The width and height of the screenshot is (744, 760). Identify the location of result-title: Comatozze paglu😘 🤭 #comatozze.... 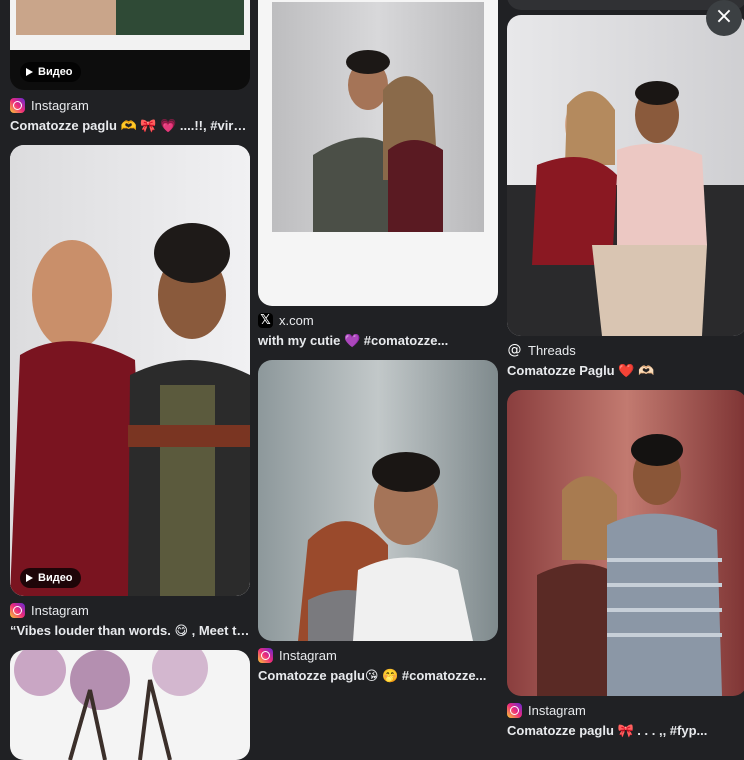
(378, 676).